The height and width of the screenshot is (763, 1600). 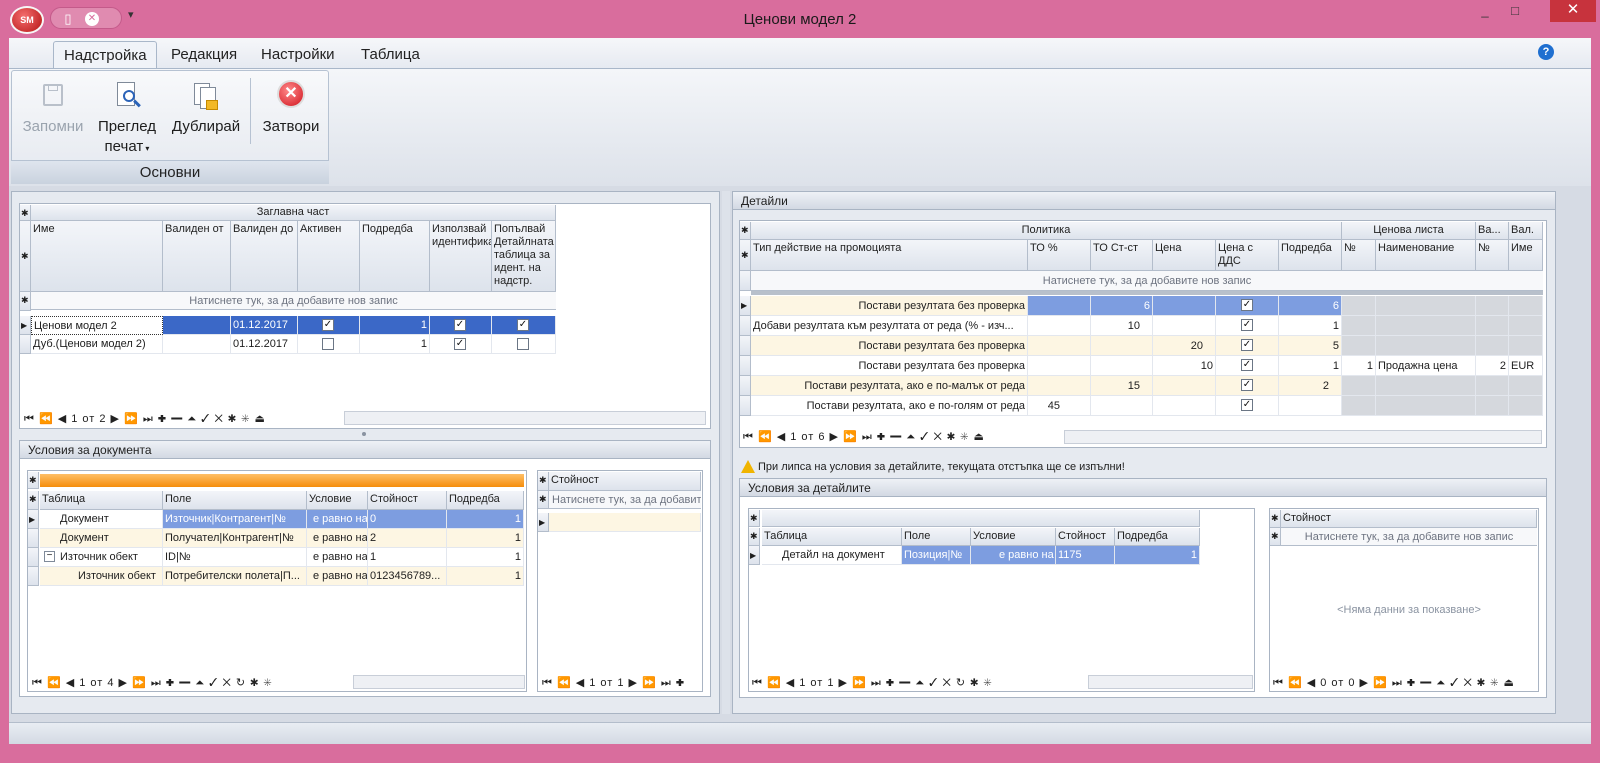 I want to click on cell-field: ID|№, so click(x=235, y=557).